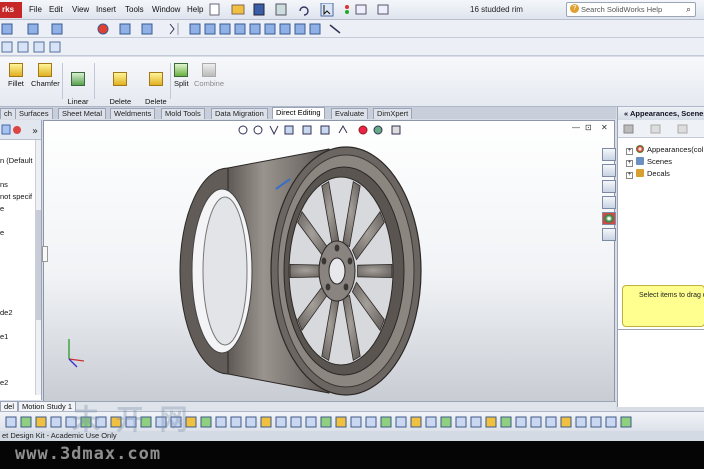 This screenshot has height=469, width=704. I want to click on tab-direct-editing: Direct Editing, so click(298, 113).